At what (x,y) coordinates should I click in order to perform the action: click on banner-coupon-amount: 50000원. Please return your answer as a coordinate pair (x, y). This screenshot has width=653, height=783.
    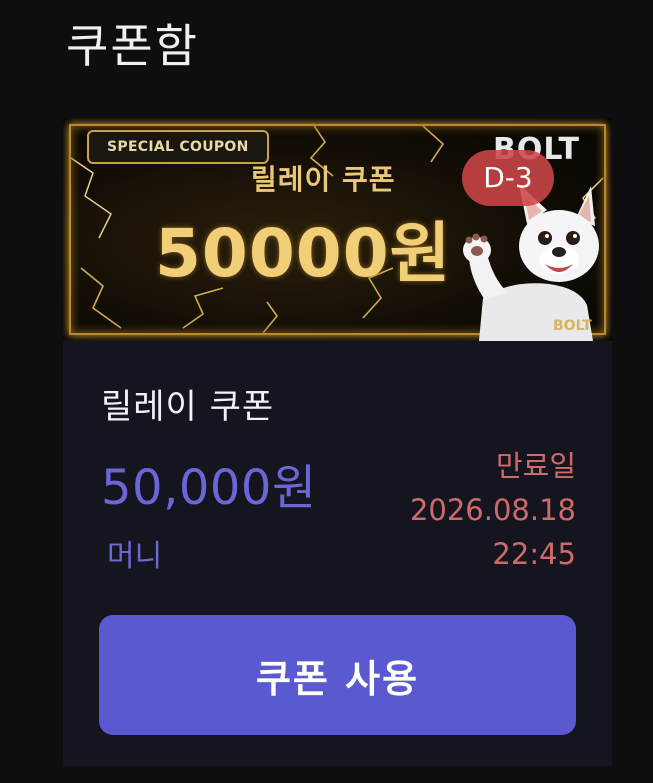
    Looking at the image, I should click on (303, 253).